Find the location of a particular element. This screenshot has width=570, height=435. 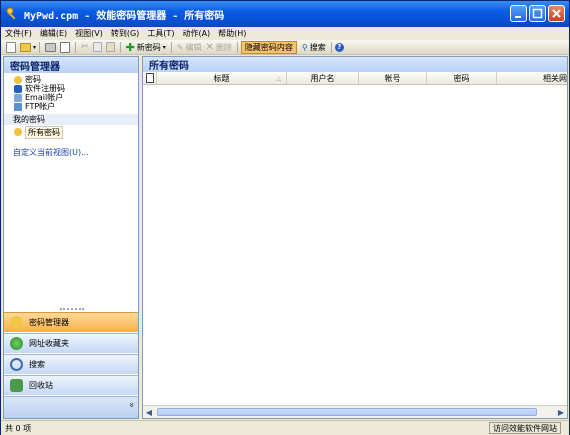

scroll-left-icon: ◀ is located at coordinates (149, 412).